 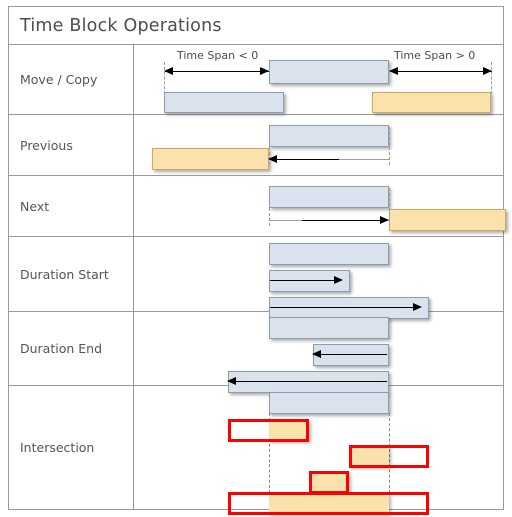 What do you see at coordinates (329, 403) in the screenshot?
I see `reference-block-intersection` at bounding box center [329, 403].